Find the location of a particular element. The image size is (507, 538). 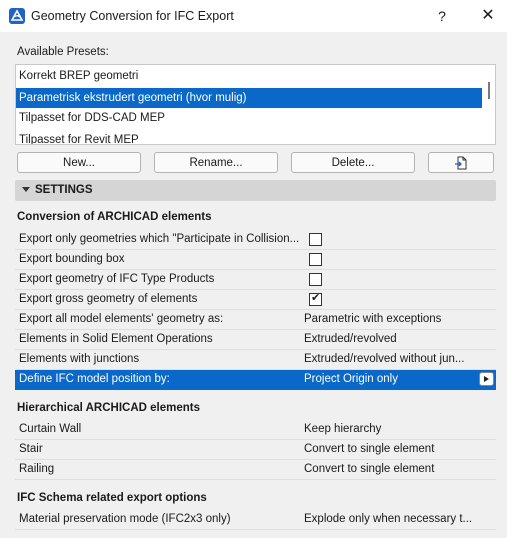

preset-item: Tilpasset for Revit MEP is located at coordinates (249, 137).